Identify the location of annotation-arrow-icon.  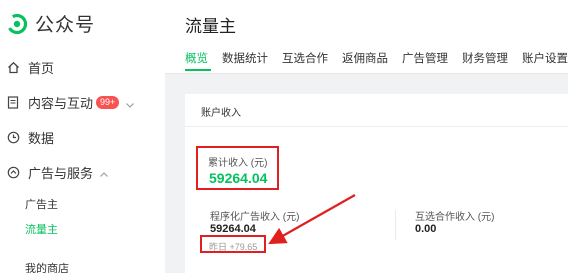
(312, 219).